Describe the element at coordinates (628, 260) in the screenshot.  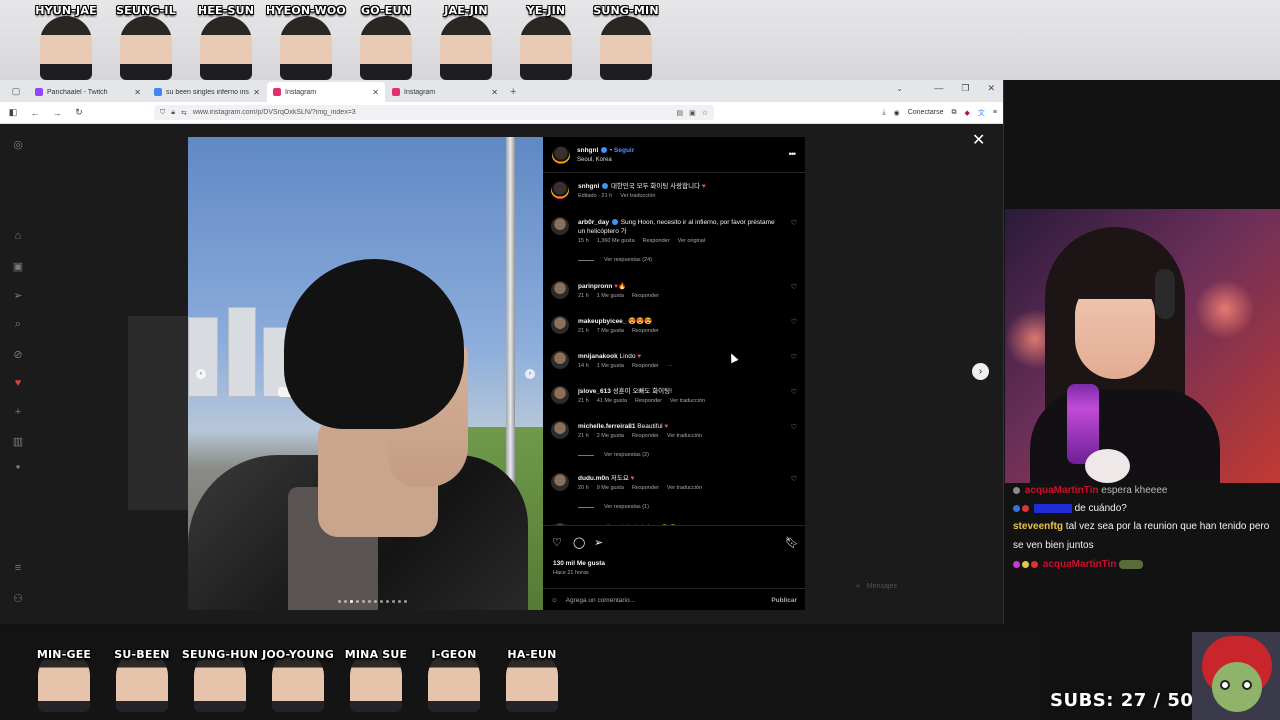
I see `view-replies-label: Ver respuestas (24)` at that location.